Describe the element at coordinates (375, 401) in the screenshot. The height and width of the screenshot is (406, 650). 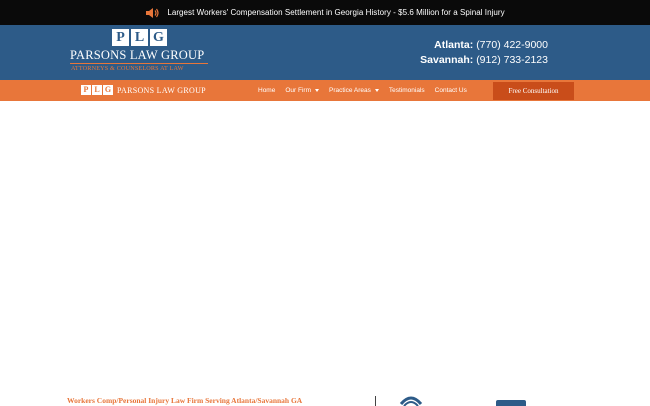
I see `footer-divider` at that location.